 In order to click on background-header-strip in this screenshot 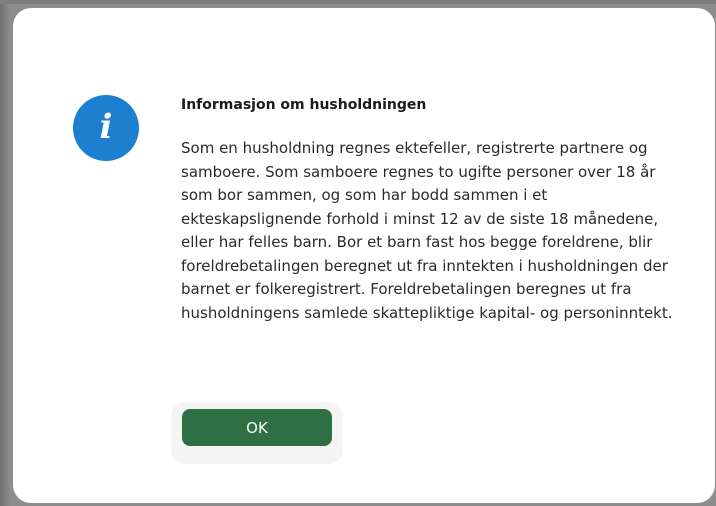, I will do `click(358, 2)`.